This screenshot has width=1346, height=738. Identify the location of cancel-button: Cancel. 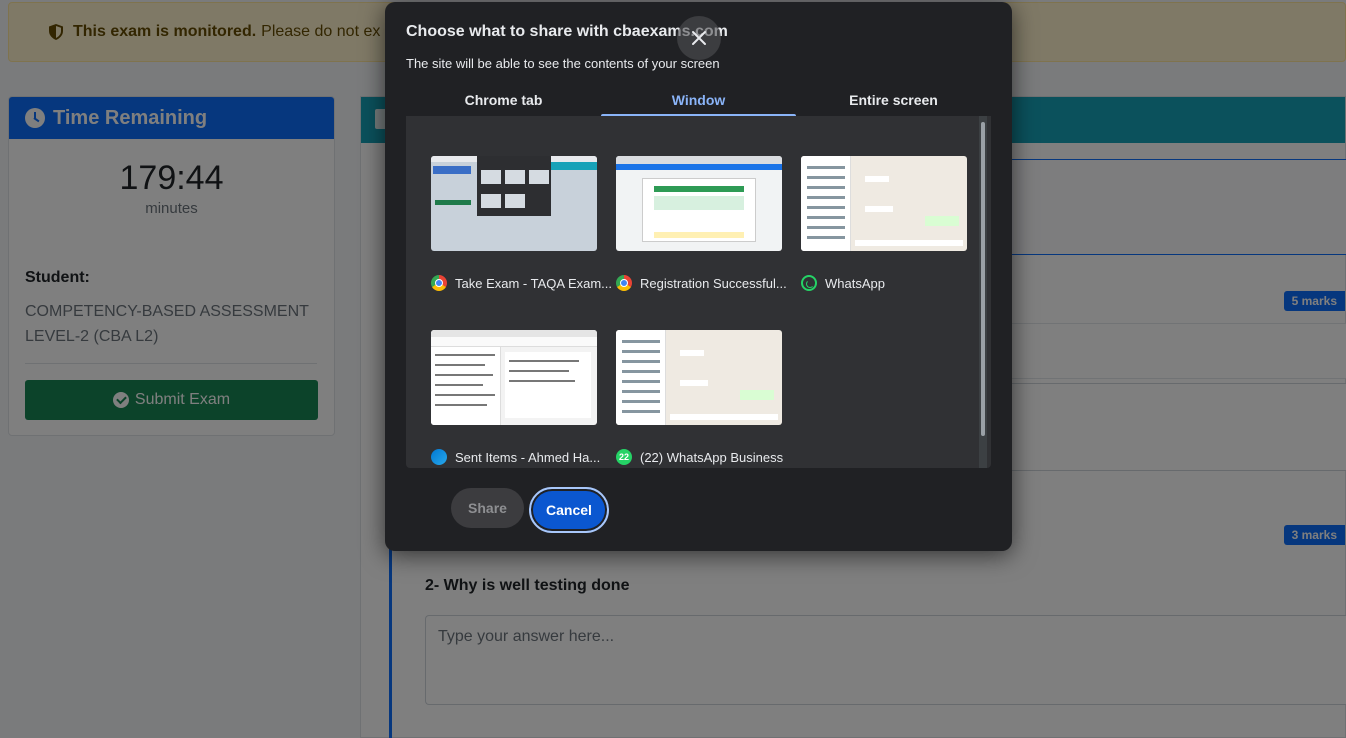
(569, 510).